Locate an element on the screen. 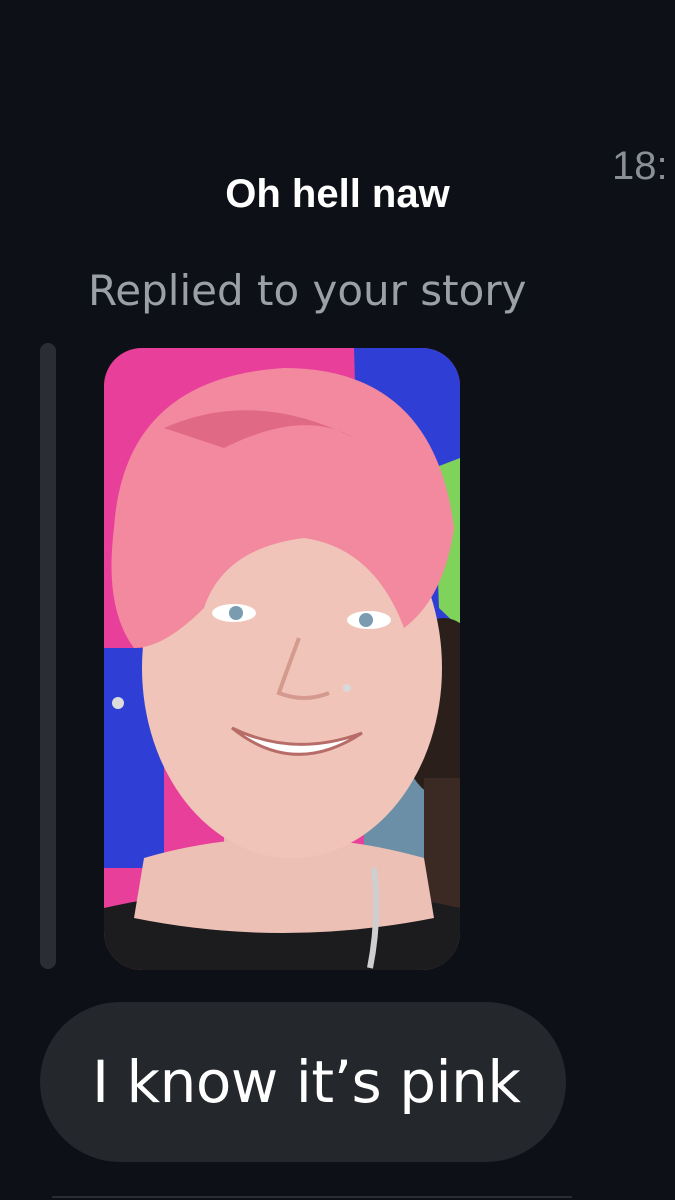 The height and width of the screenshot is (1200, 675). quote-bar is located at coordinates (48, 656).